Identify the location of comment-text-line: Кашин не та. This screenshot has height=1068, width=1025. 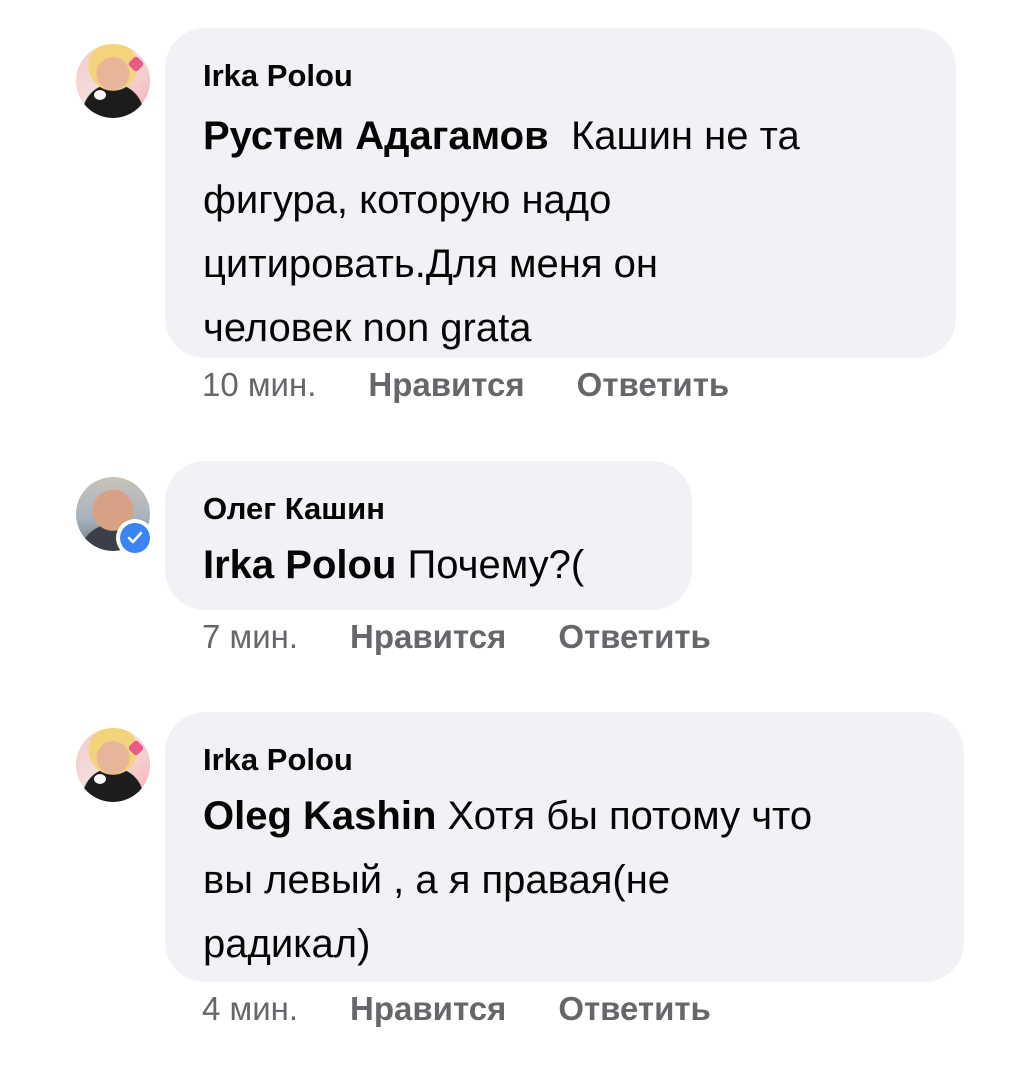
(685, 136).